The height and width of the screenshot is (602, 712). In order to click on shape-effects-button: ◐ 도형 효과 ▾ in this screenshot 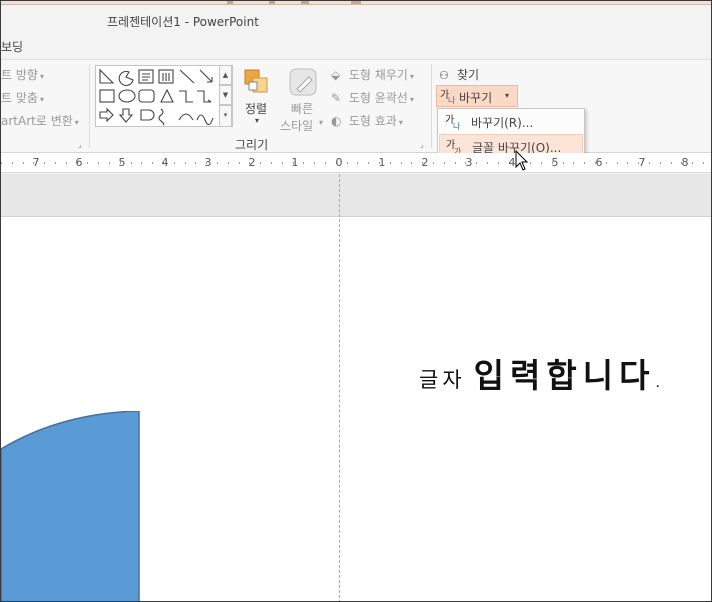, I will do `click(367, 120)`.